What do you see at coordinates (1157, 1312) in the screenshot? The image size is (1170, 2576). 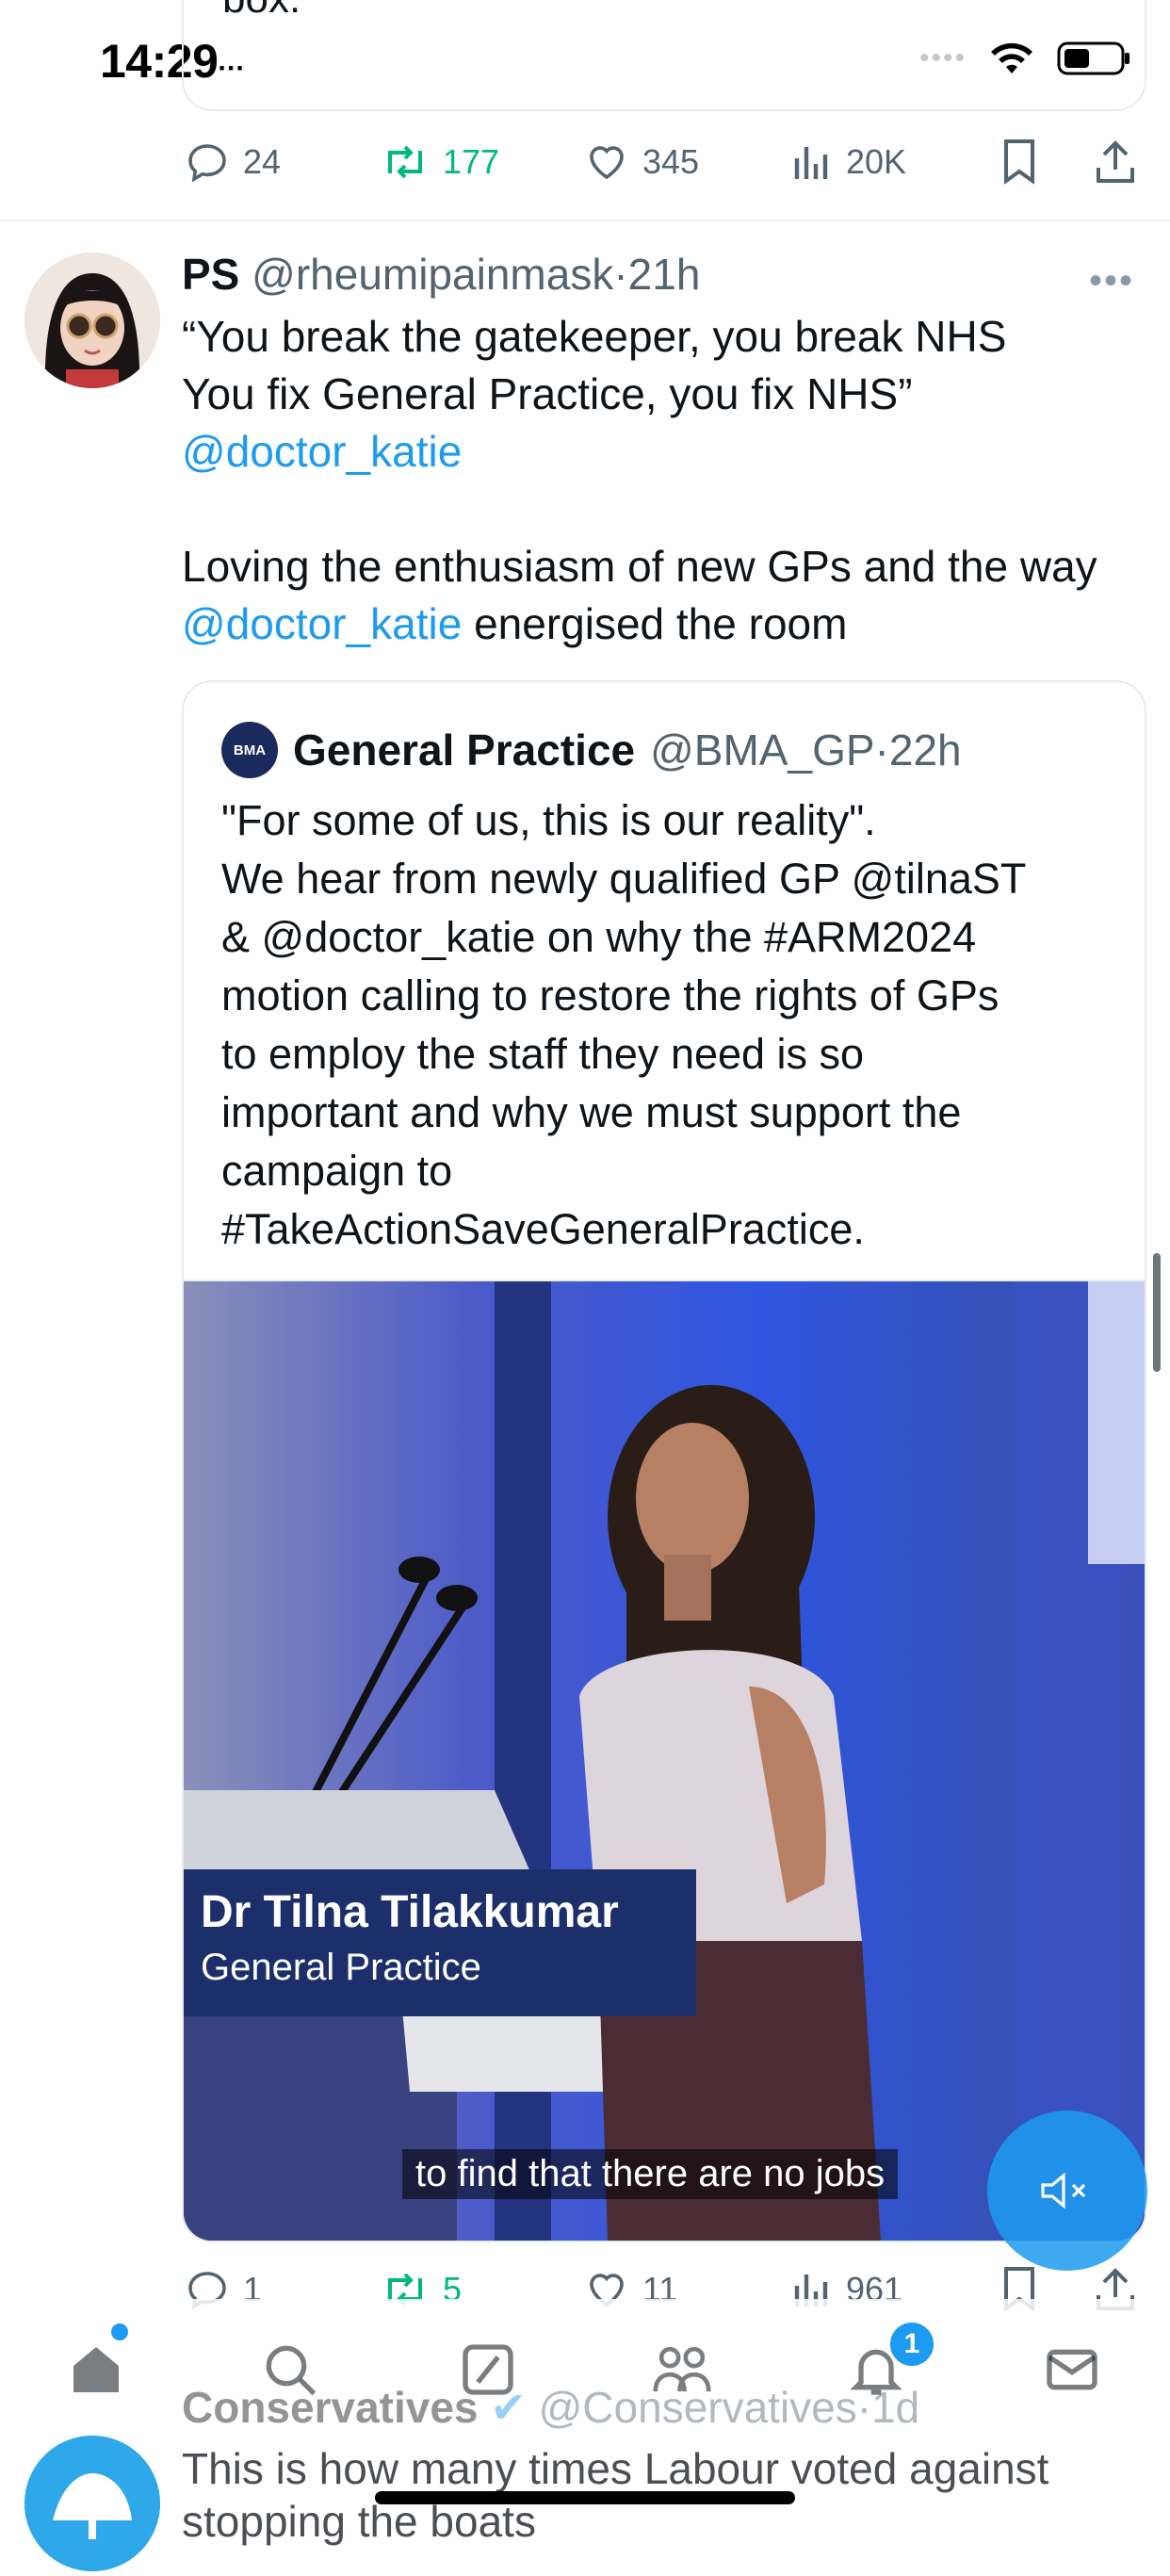 I see `scrollbar` at bounding box center [1157, 1312].